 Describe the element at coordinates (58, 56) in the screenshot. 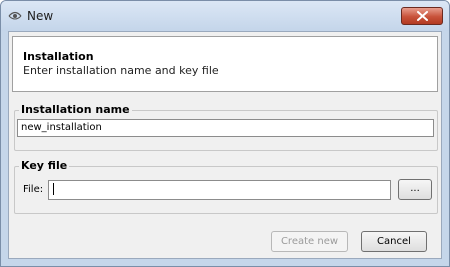

I see `header-title: Installation` at that location.